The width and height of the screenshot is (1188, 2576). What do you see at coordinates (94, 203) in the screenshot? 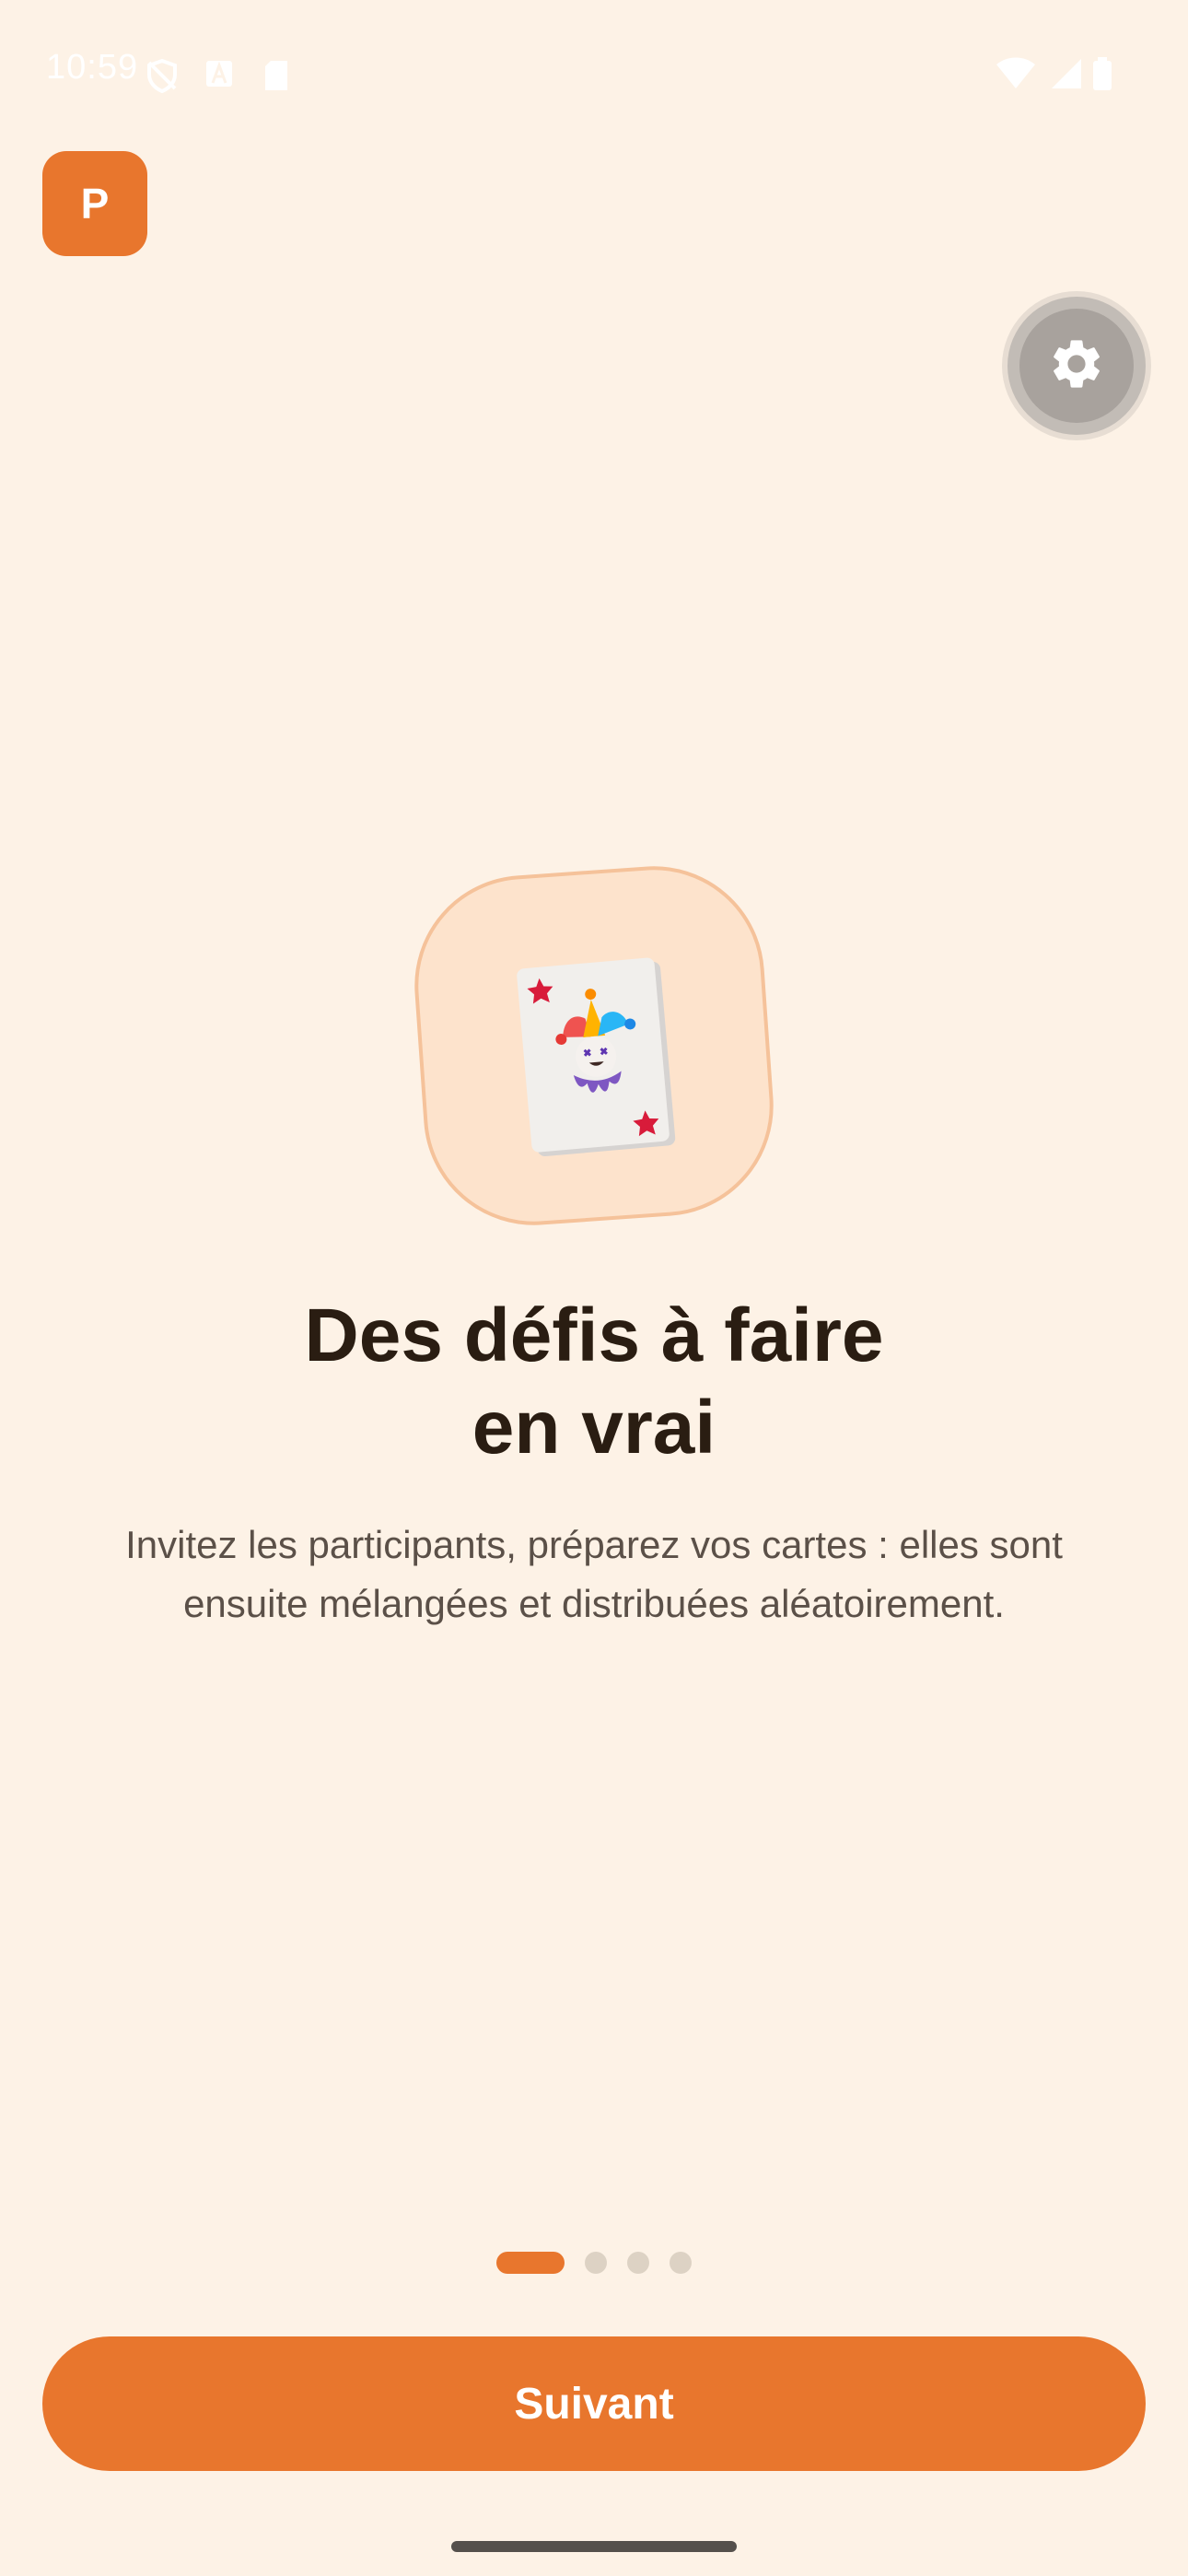
I see `app-logo-badge: P` at bounding box center [94, 203].